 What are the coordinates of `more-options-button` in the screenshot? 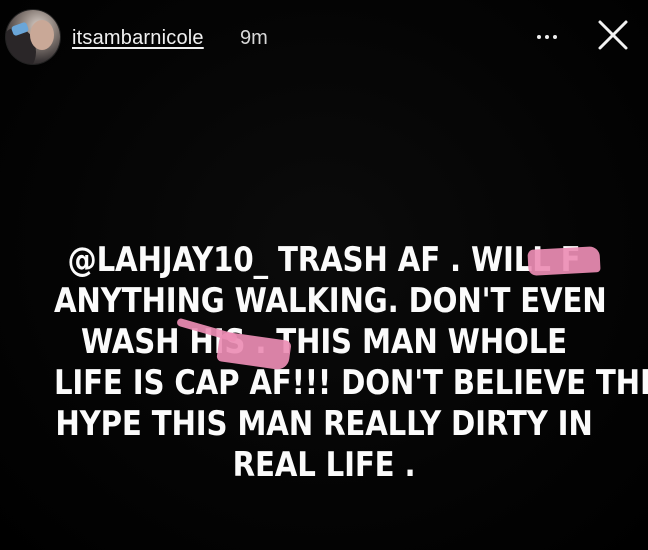 It's located at (547, 37).